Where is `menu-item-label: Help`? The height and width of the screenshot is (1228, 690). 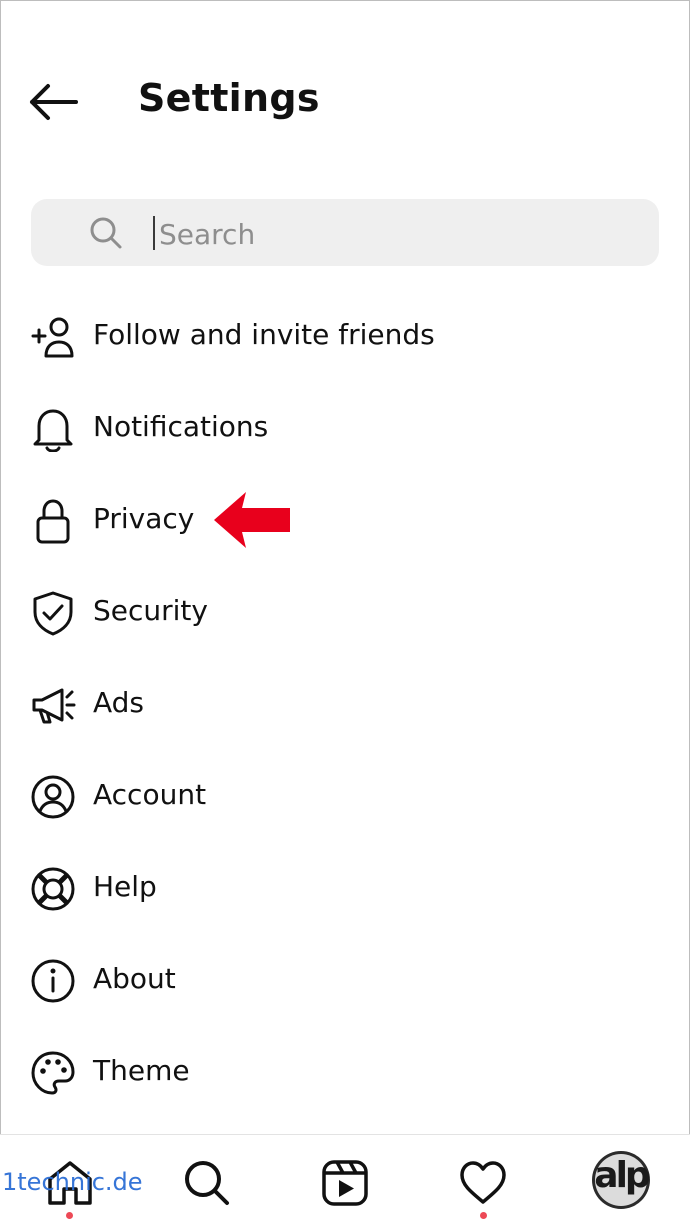 menu-item-label: Help is located at coordinates (125, 886).